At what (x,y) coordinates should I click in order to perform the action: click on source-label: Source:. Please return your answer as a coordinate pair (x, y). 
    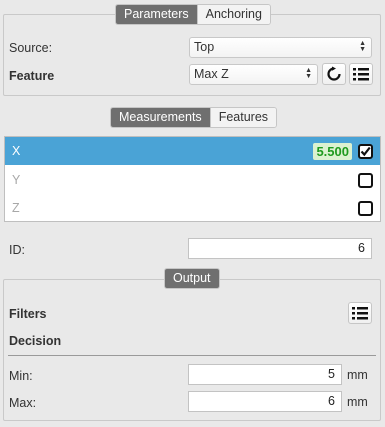
    Looking at the image, I should click on (31, 48).